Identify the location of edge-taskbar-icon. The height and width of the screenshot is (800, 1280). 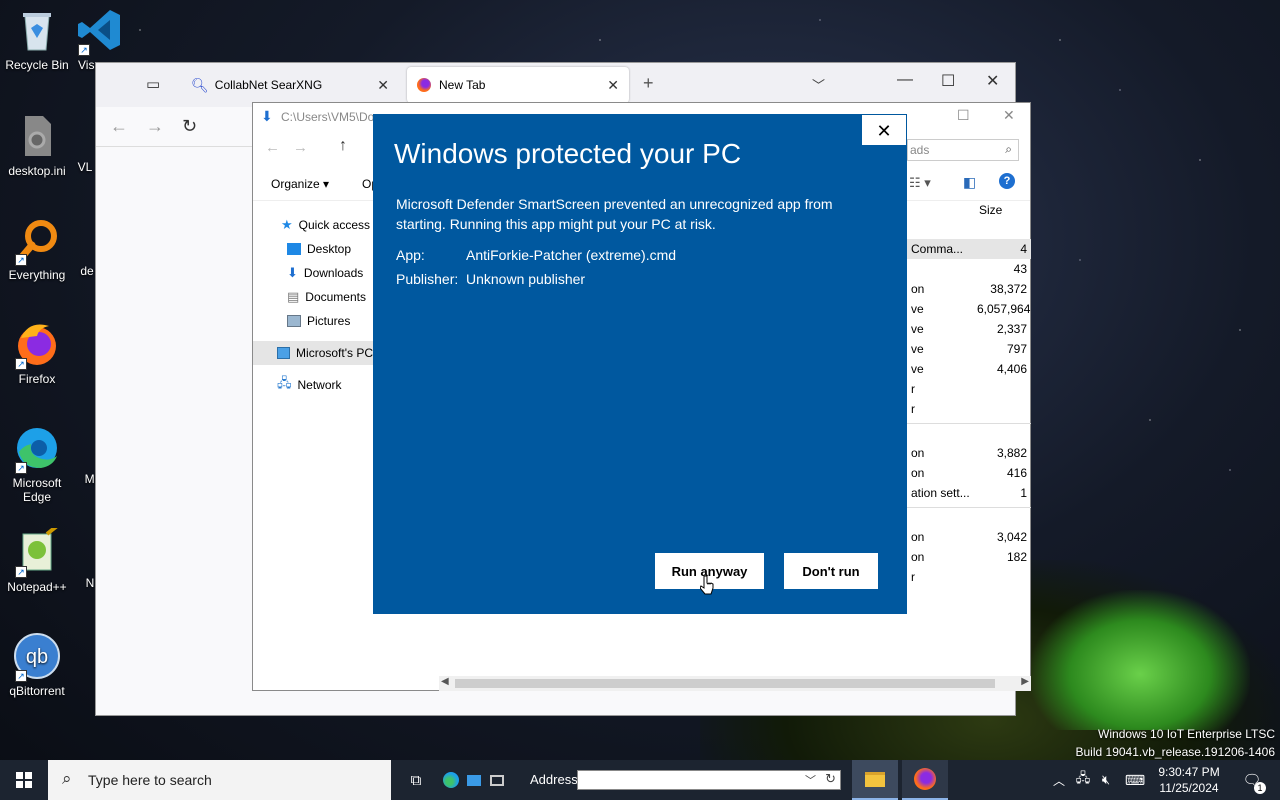
(451, 780).